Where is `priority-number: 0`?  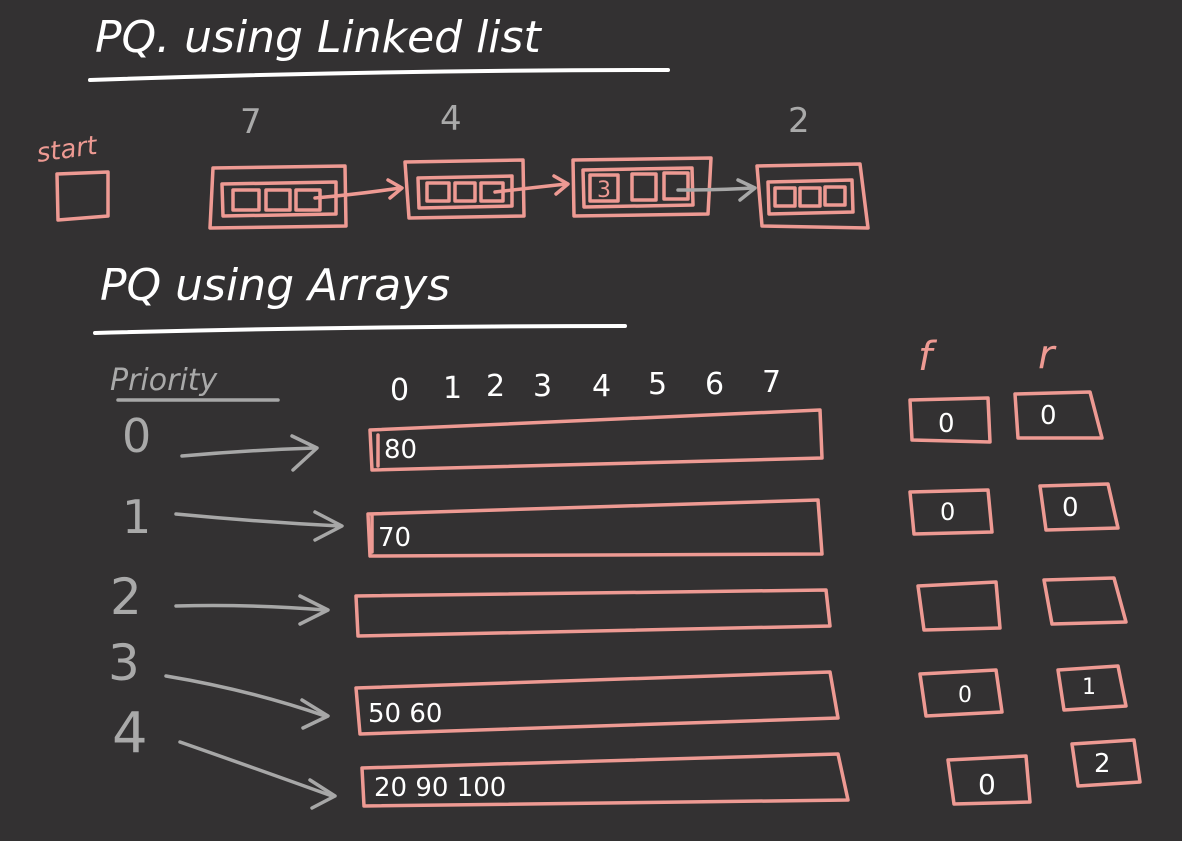
priority-number: 0 is located at coordinates (136, 436).